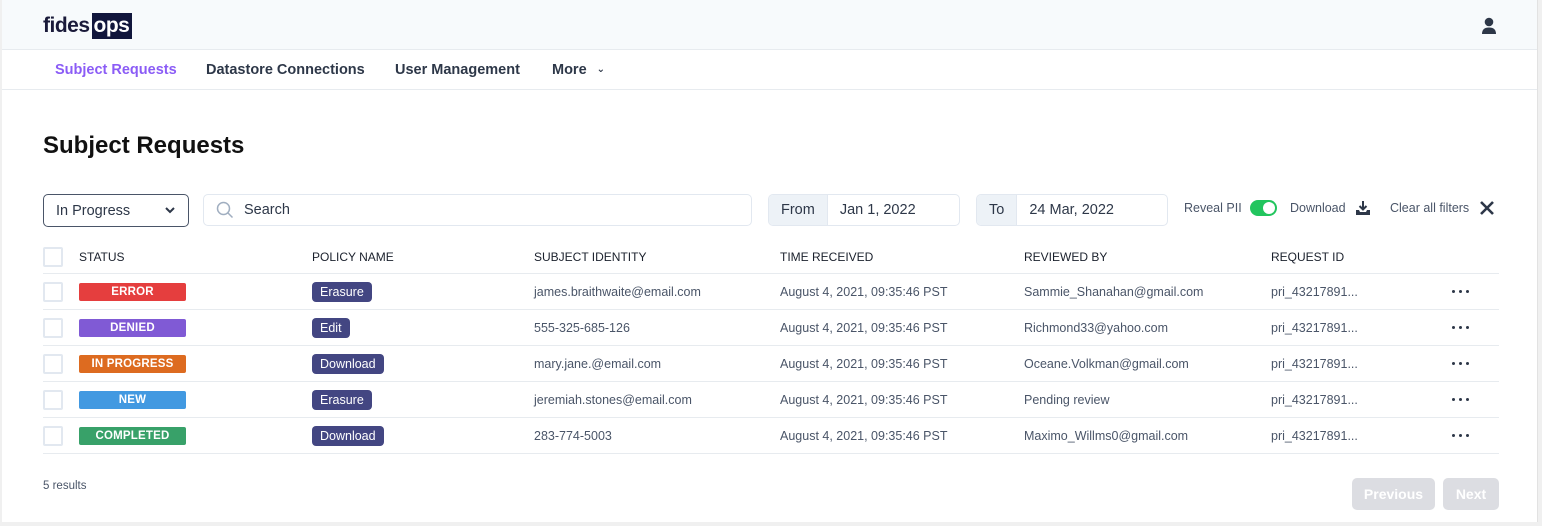 The image size is (1542, 526). I want to click on reveal-pii-toggle, so click(1263, 208).